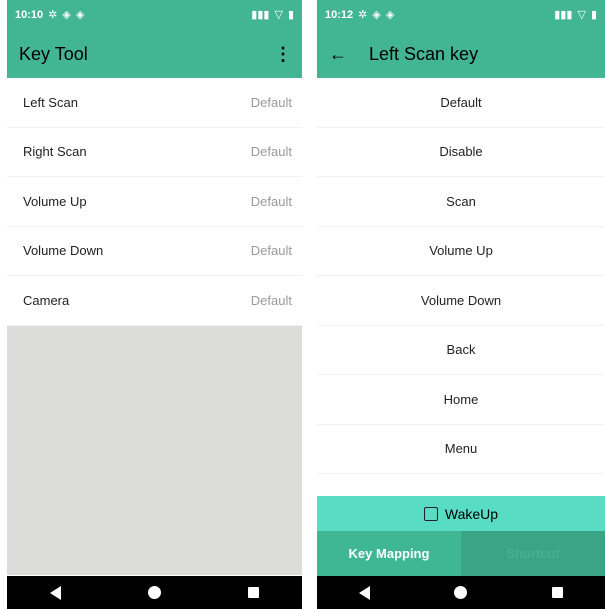 The height and width of the screenshot is (609, 605). Describe the element at coordinates (55, 201) in the screenshot. I see `key-label: Volume Up` at that location.